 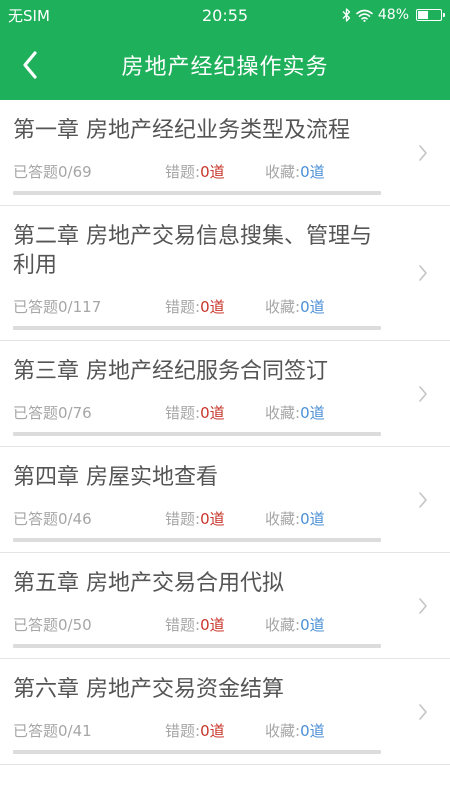 What do you see at coordinates (346, 15) in the screenshot?
I see `bluetooth-icon` at bounding box center [346, 15].